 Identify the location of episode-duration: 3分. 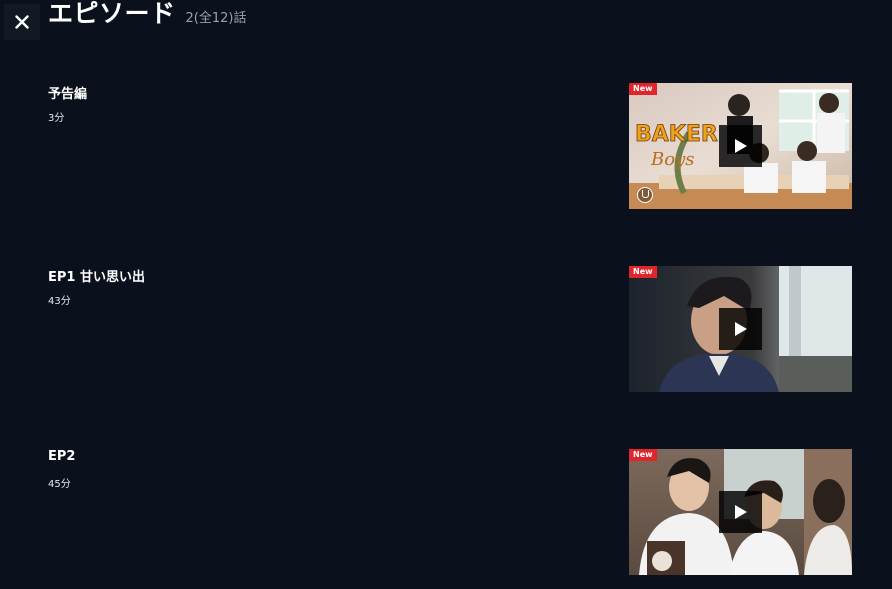
(56, 118).